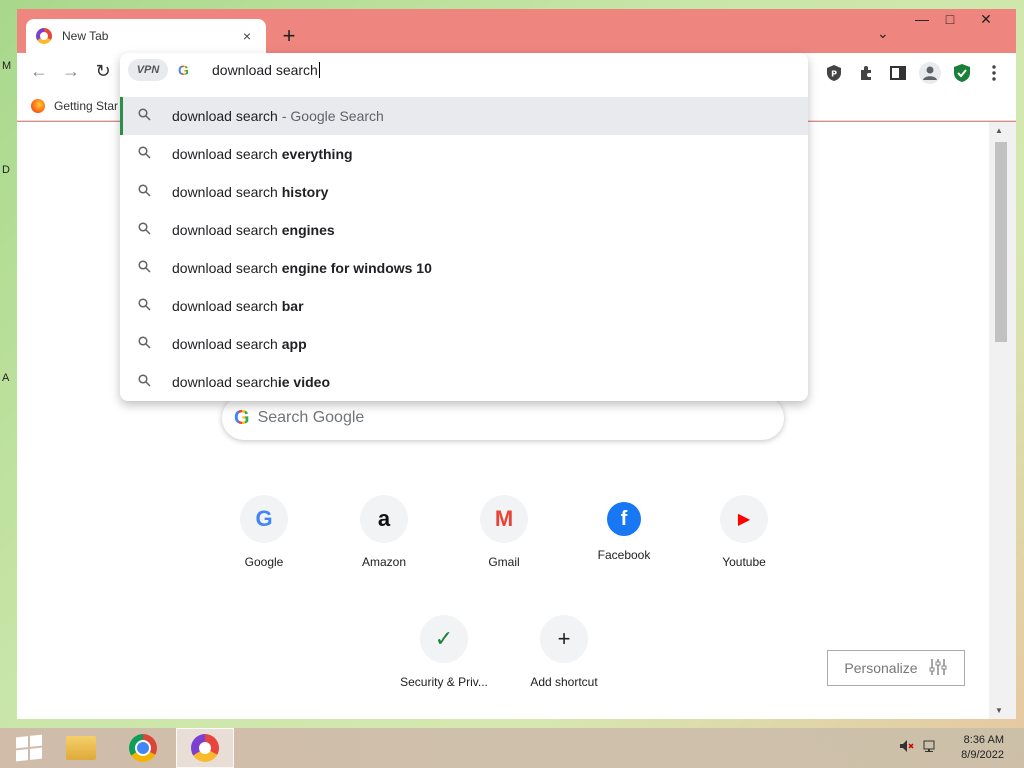 This screenshot has height=768, width=1024. I want to click on minimize-button: —, so click(922, 19).